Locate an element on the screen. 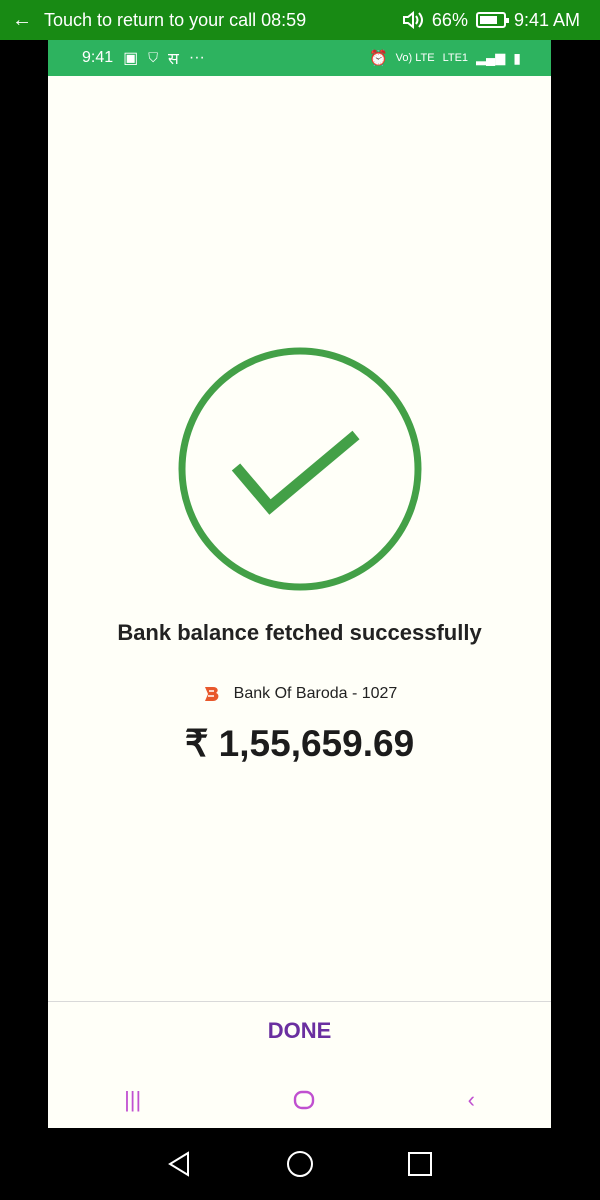 This screenshot has height=1200, width=600. bank-of-baroda-logo-icon is located at coordinates (211, 694).